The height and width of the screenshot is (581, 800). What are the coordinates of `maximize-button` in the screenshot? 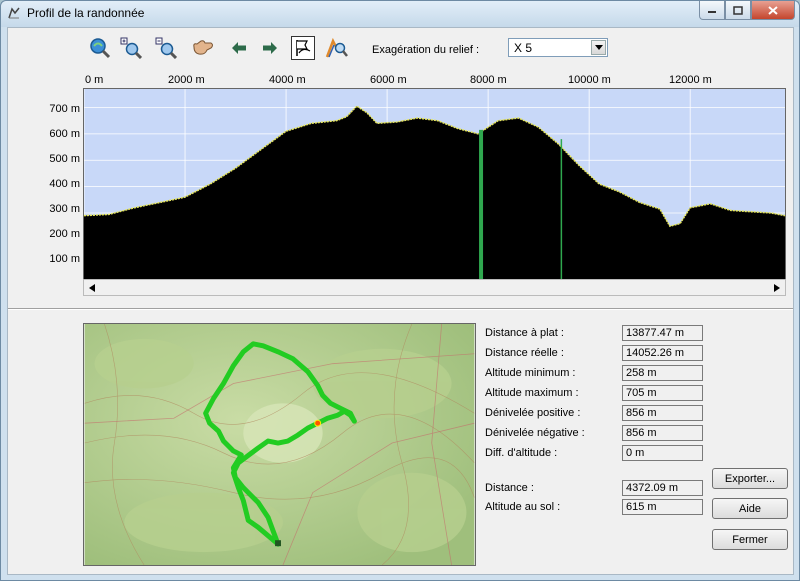 It's located at (738, 10).